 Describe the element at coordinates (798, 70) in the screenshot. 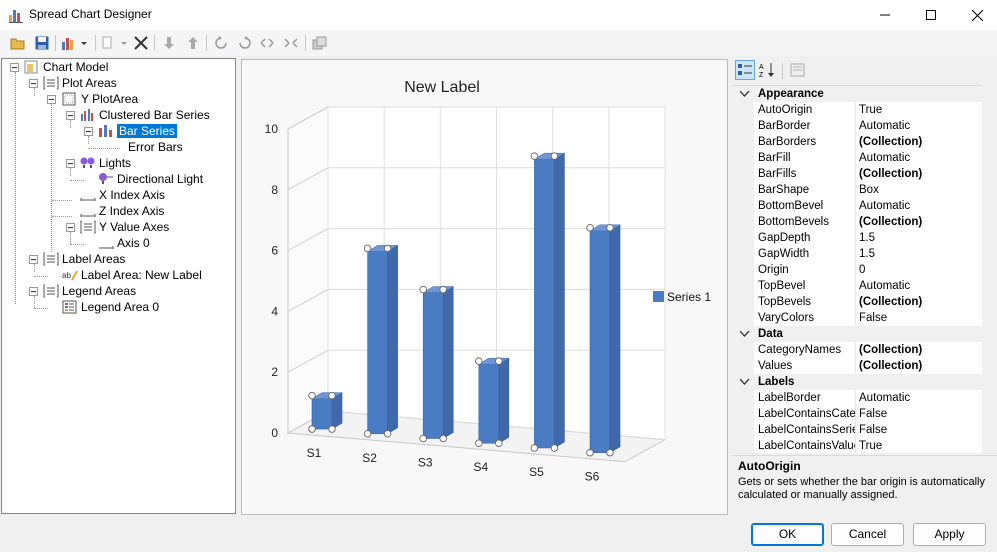

I see `property-pages-button` at that location.